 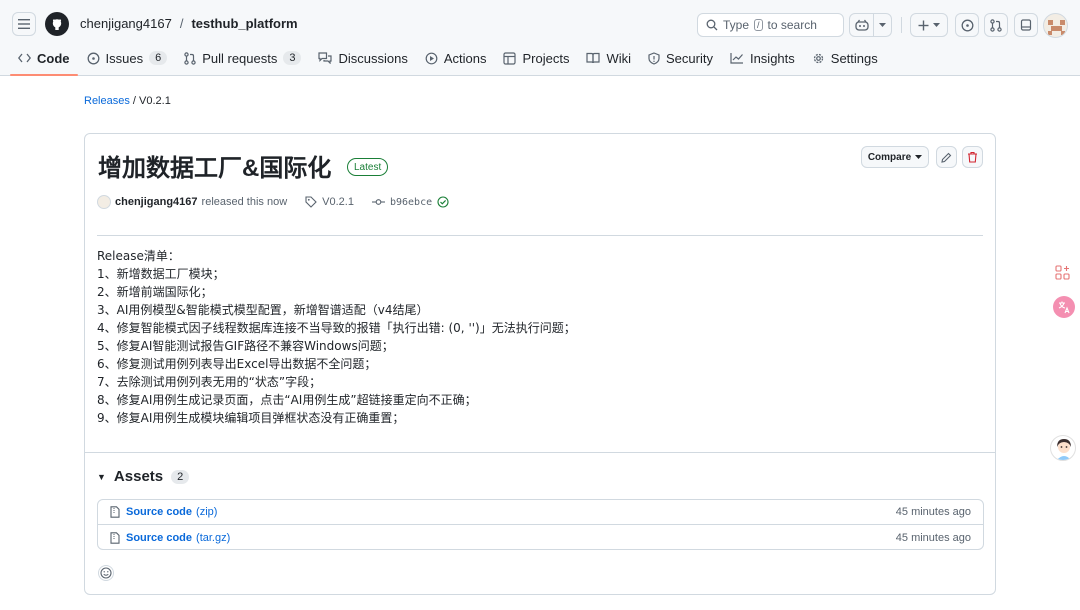 What do you see at coordinates (1063, 448) in the screenshot?
I see `assistant-avatar-icon` at bounding box center [1063, 448].